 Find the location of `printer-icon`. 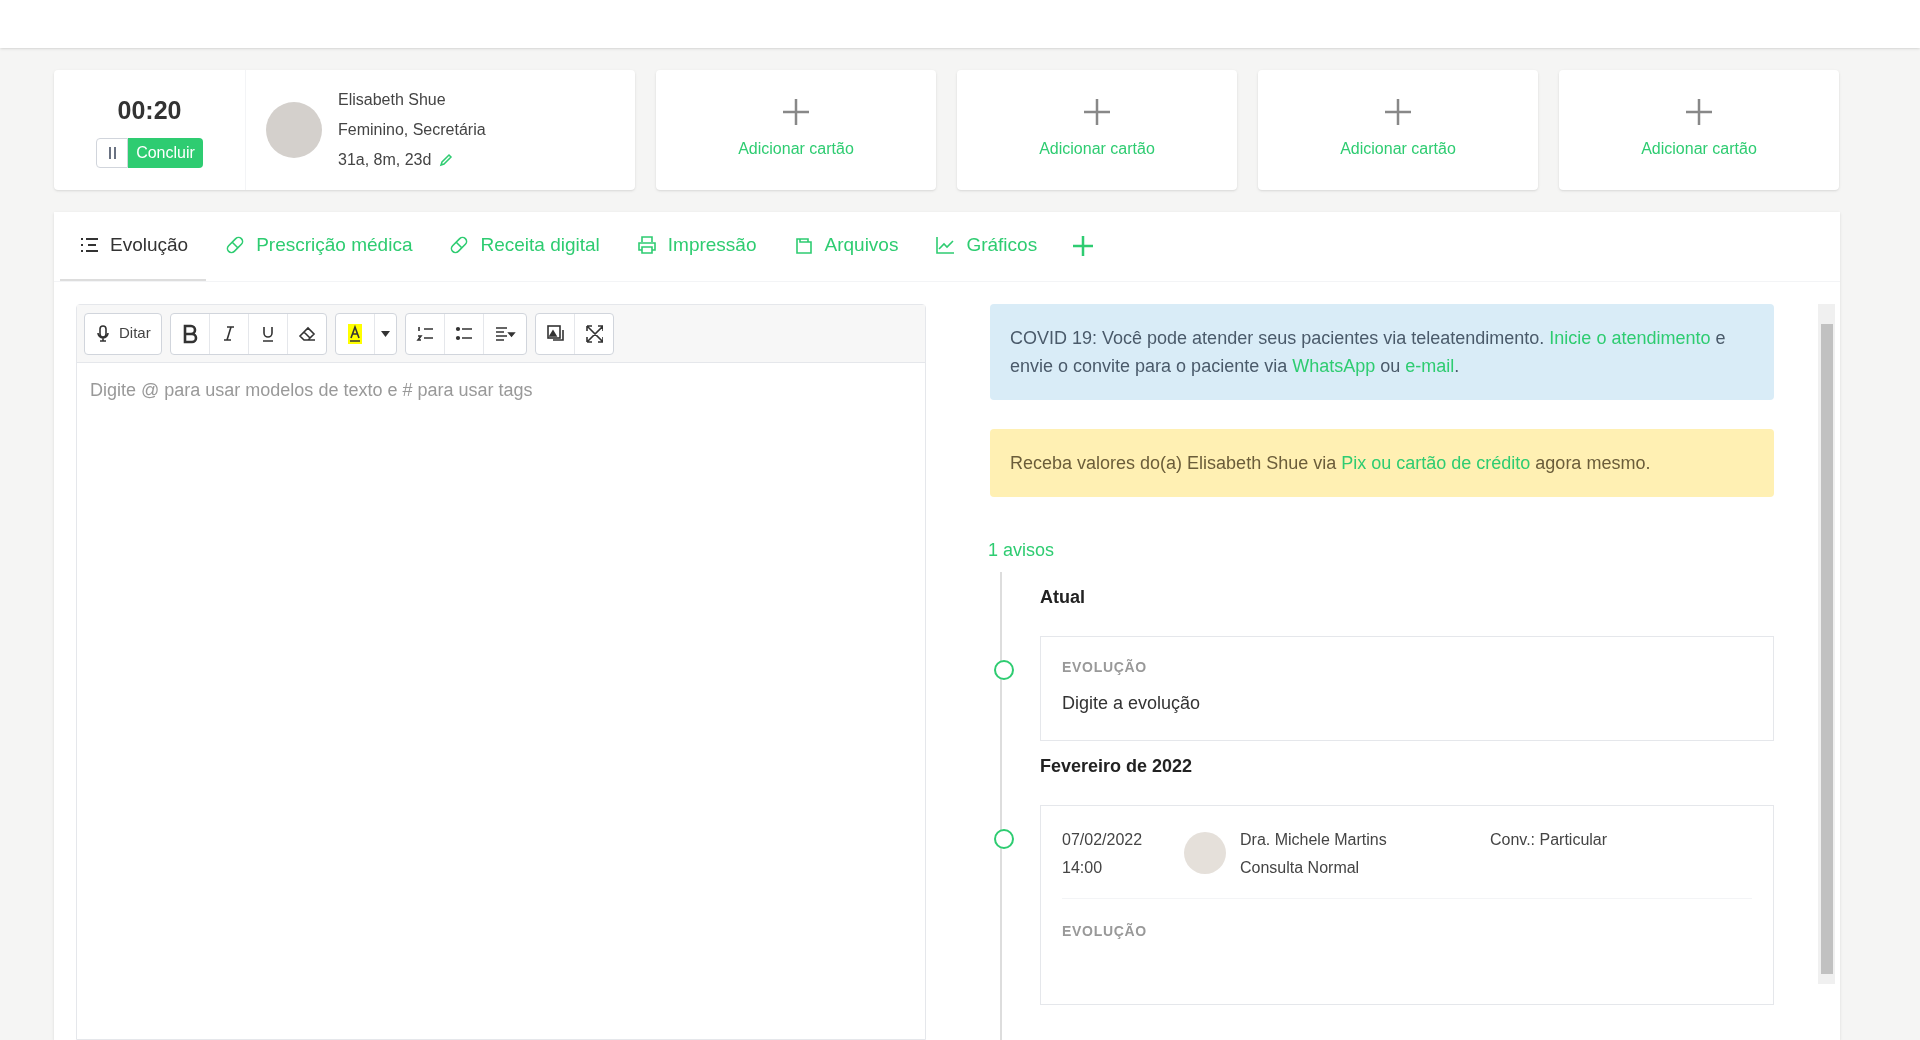

printer-icon is located at coordinates (646, 245).